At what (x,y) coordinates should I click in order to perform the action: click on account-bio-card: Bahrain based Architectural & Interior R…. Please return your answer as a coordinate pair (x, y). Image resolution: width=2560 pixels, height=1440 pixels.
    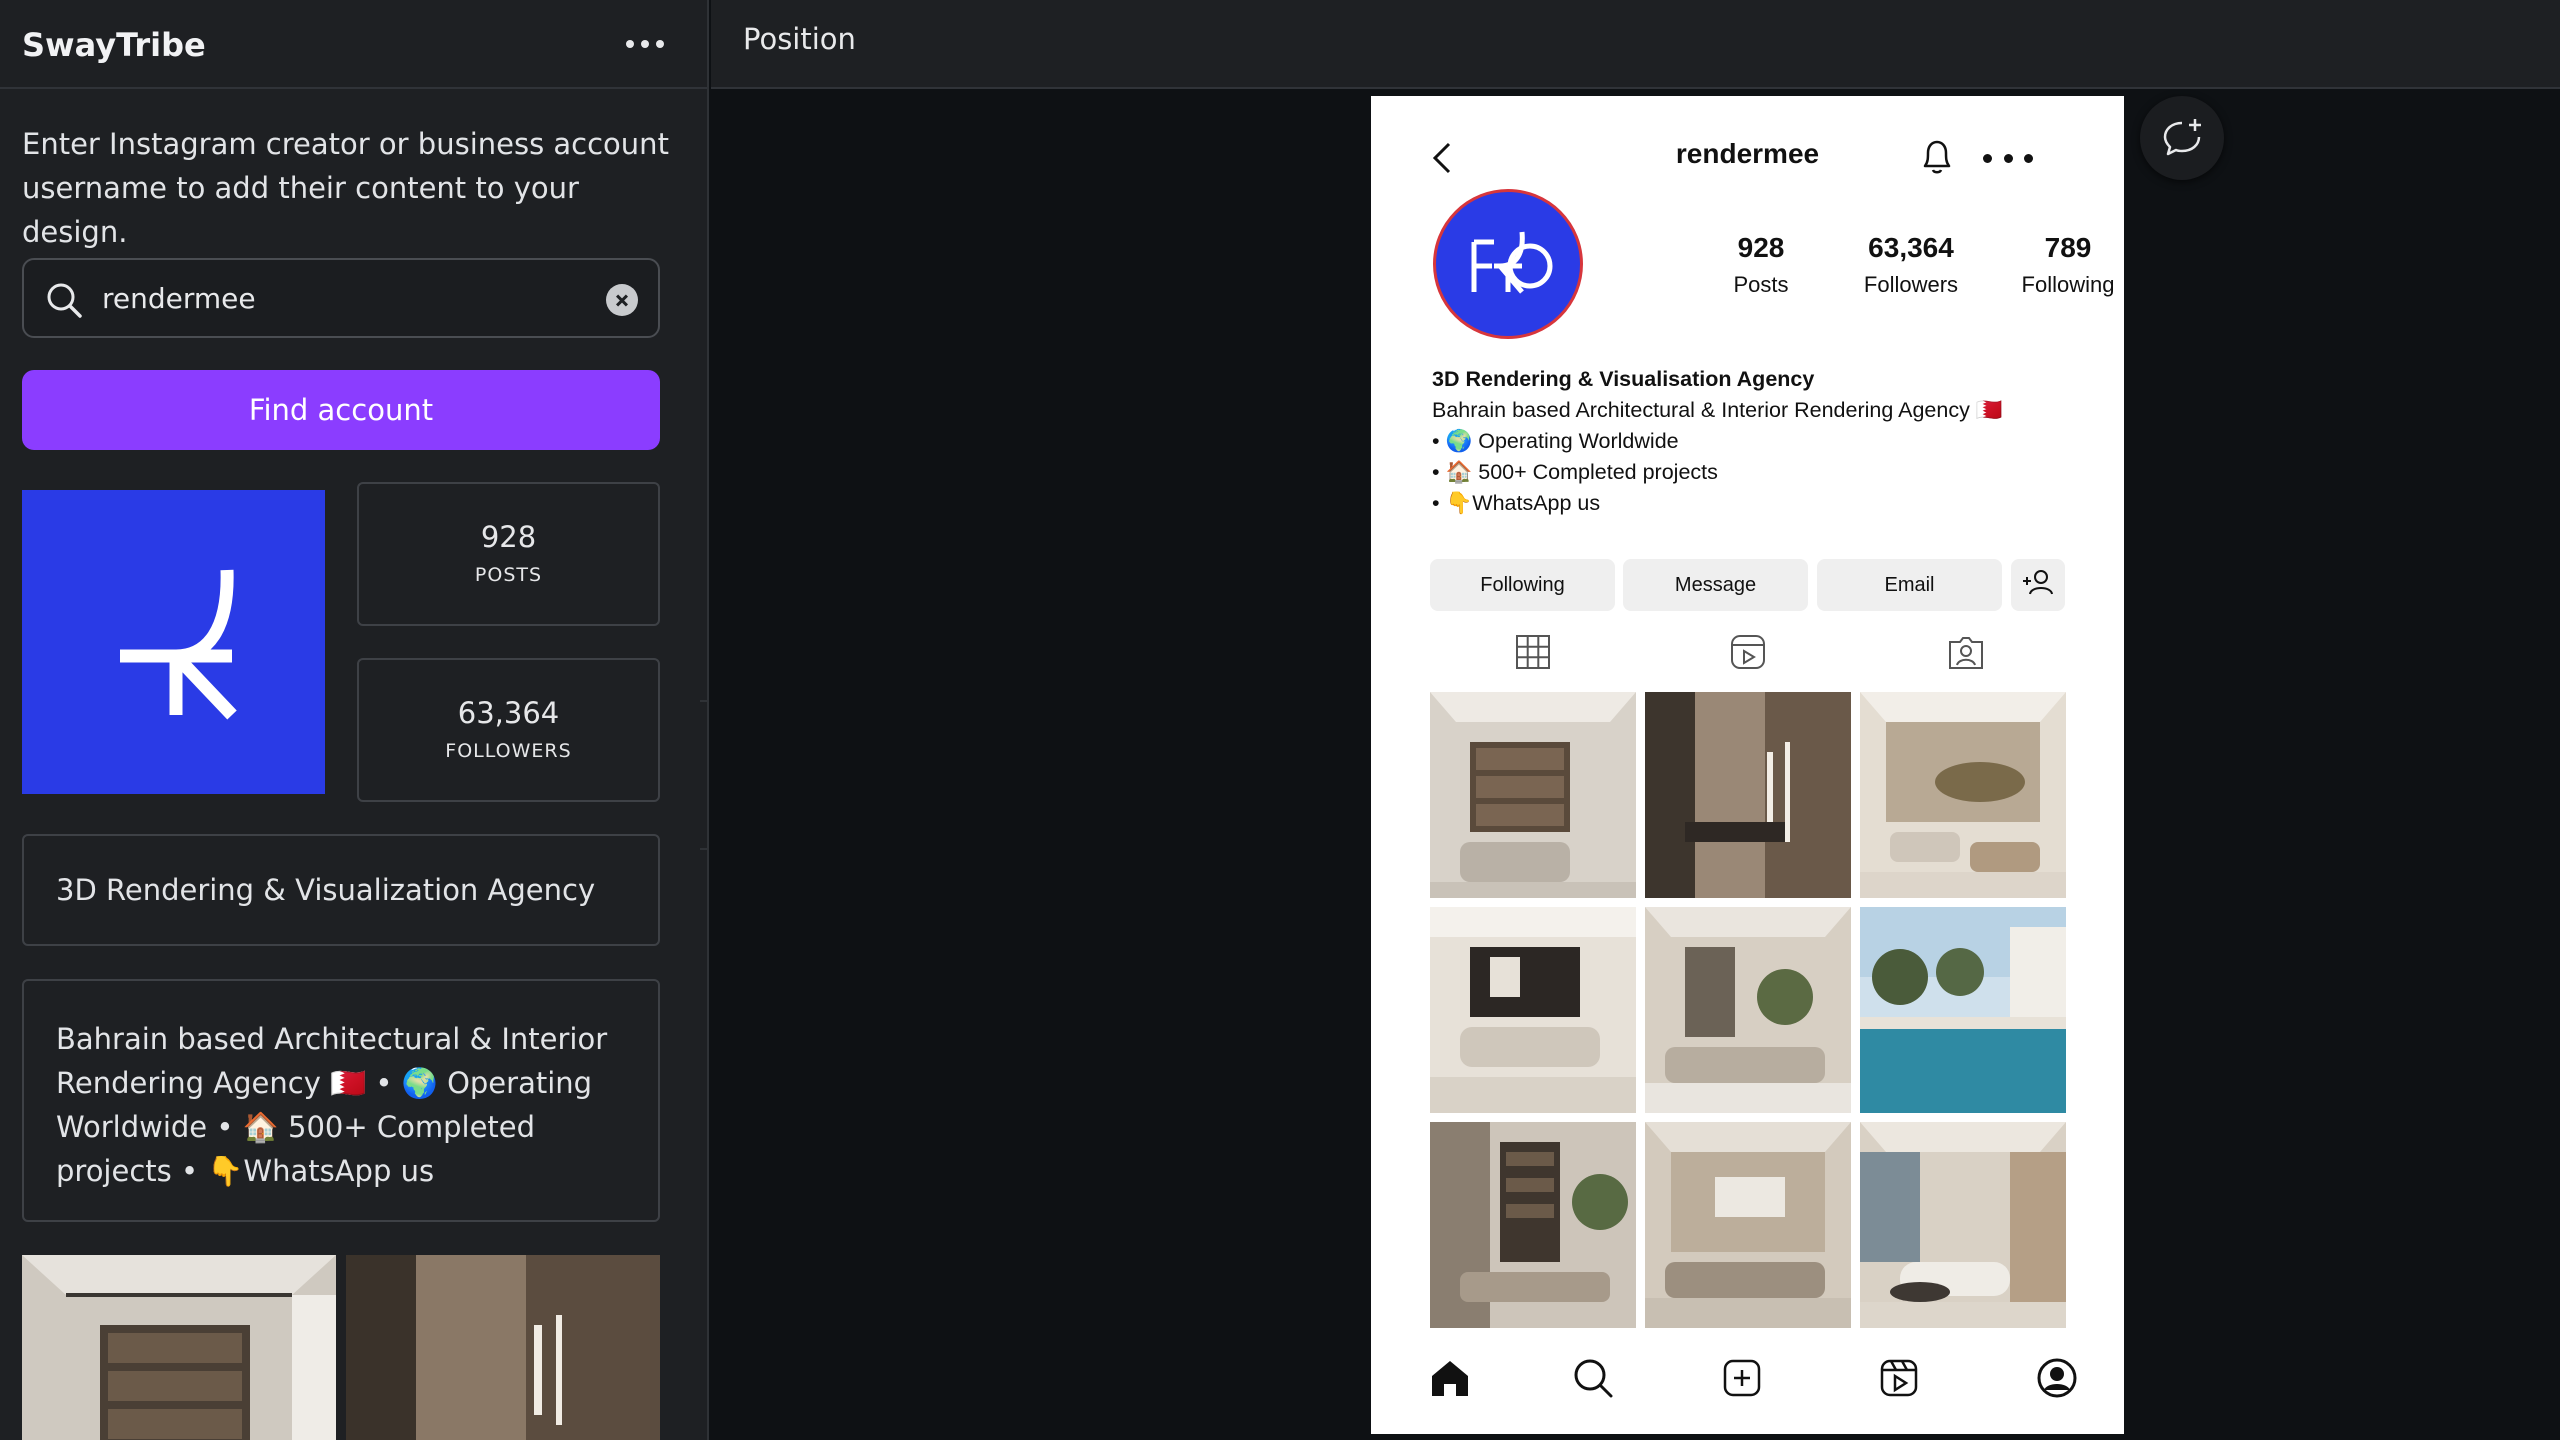
    Looking at the image, I should click on (341, 1100).